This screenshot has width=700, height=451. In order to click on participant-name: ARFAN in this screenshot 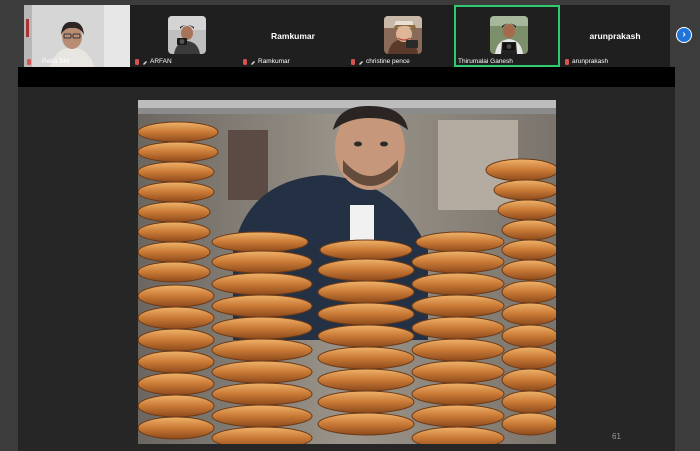, I will do `click(161, 61)`.